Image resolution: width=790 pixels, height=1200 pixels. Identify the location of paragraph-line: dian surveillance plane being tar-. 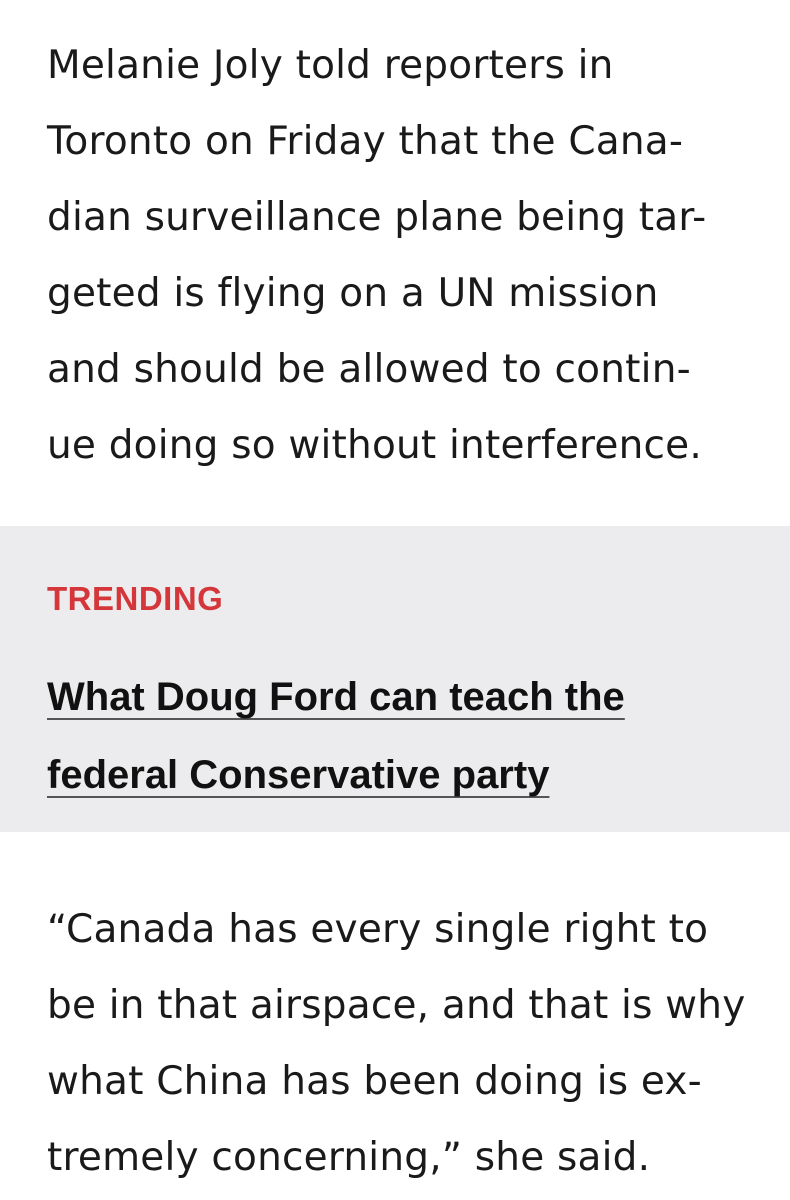
(377, 217).